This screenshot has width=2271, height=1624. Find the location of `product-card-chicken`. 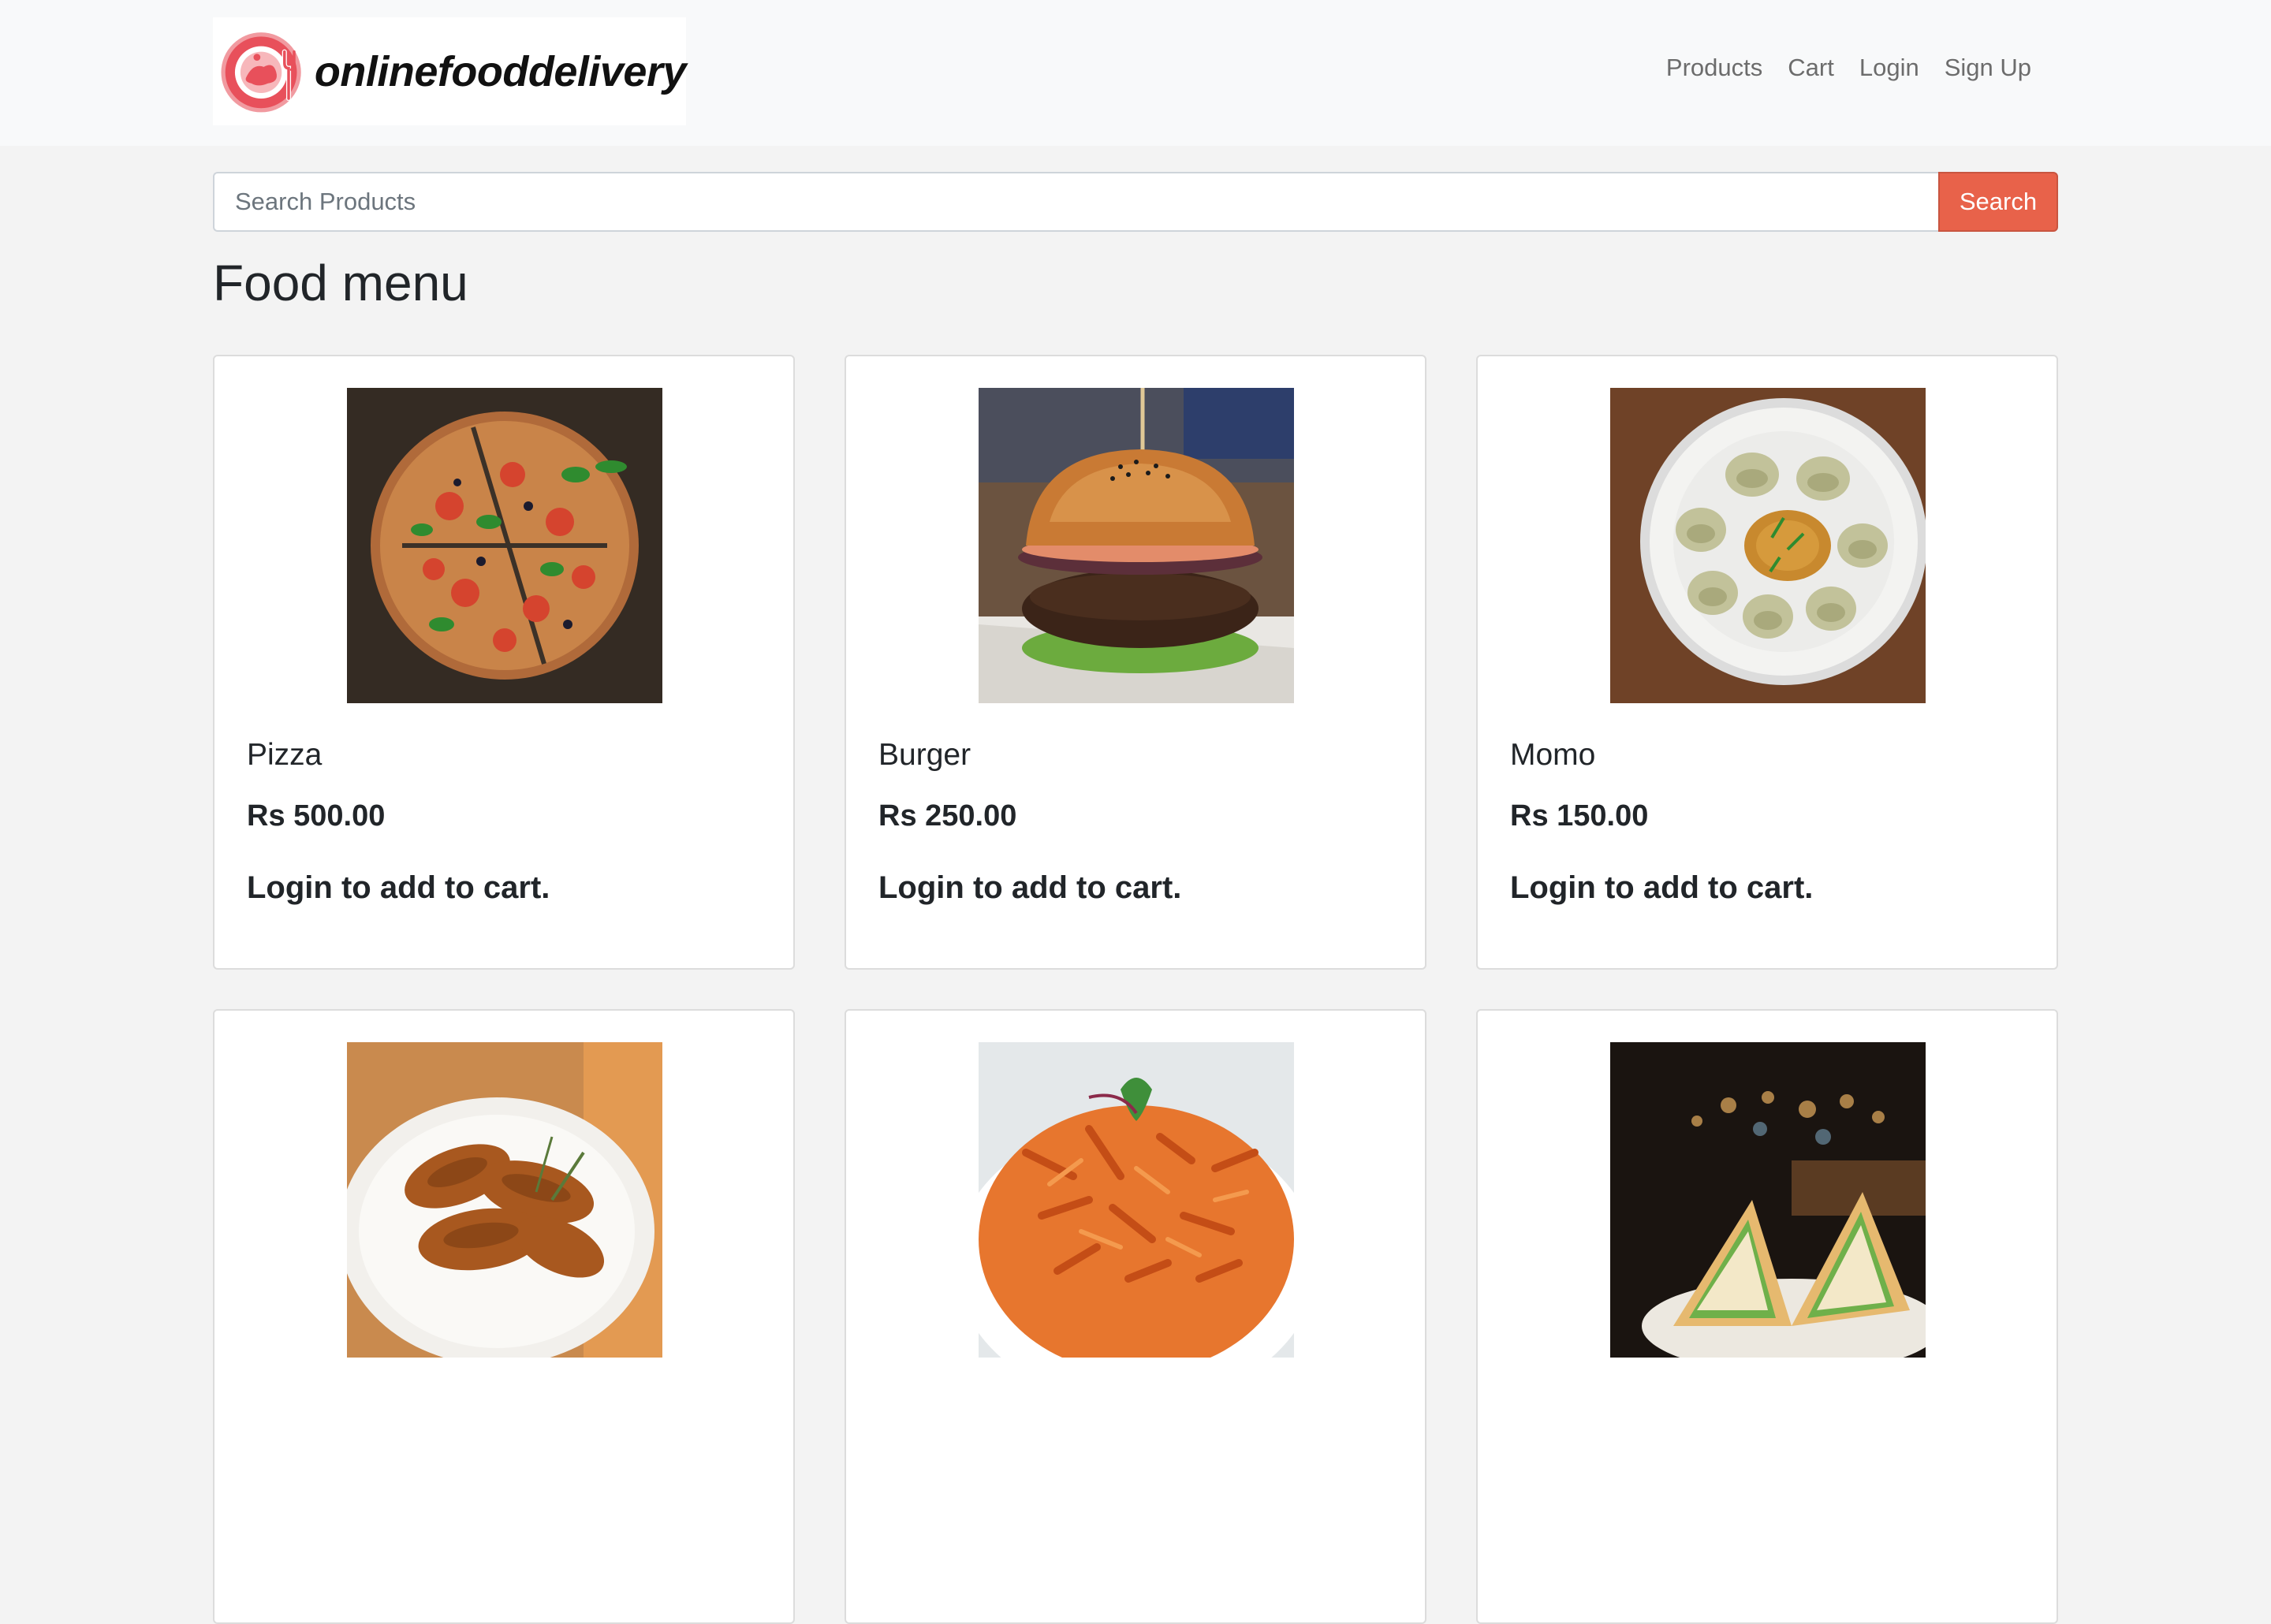

product-card-chicken is located at coordinates (504, 1316).